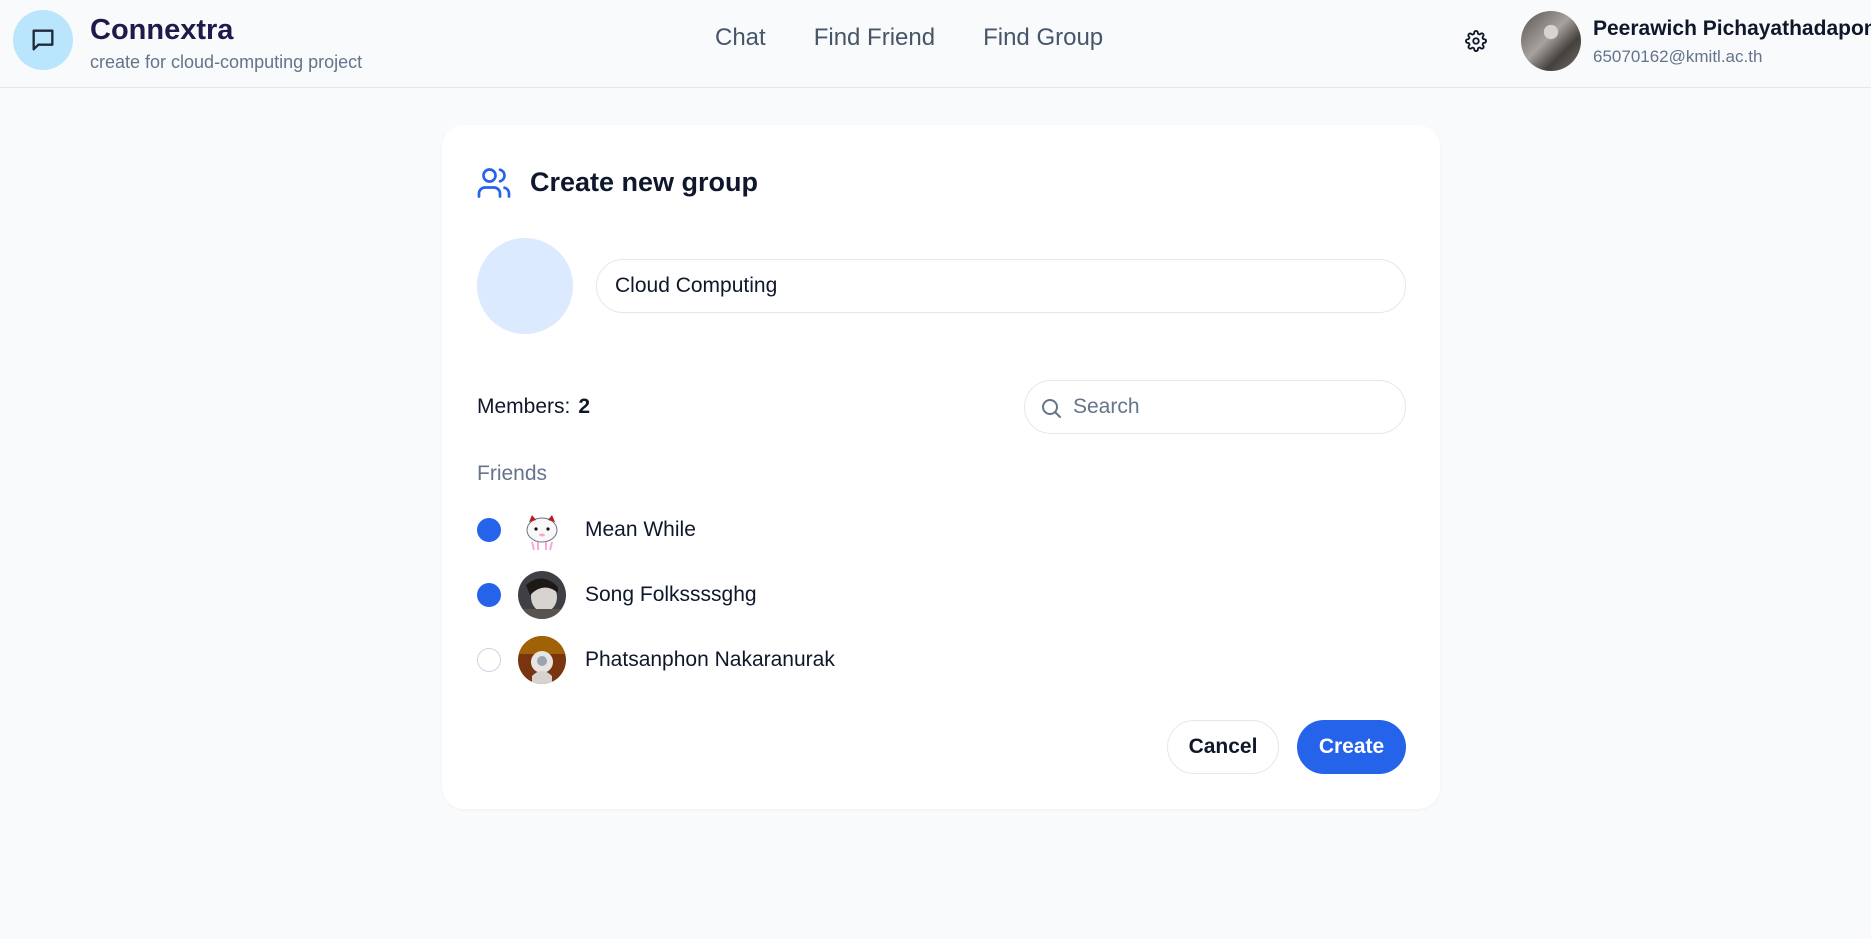 This screenshot has width=1871, height=939. What do you see at coordinates (494, 183) in the screenshot?
I see `users-icon` at bounding box center [494, 183].